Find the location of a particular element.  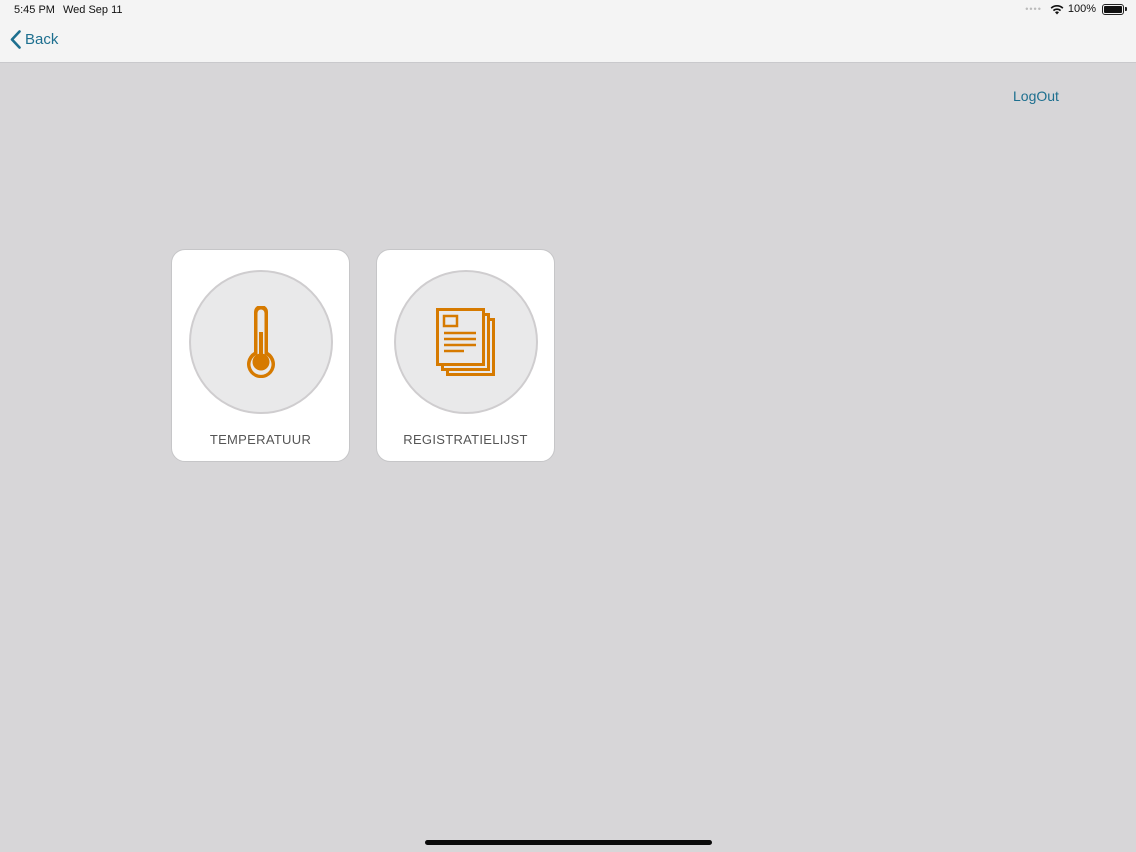

back-button: Back is located at coordinates (34, 39).